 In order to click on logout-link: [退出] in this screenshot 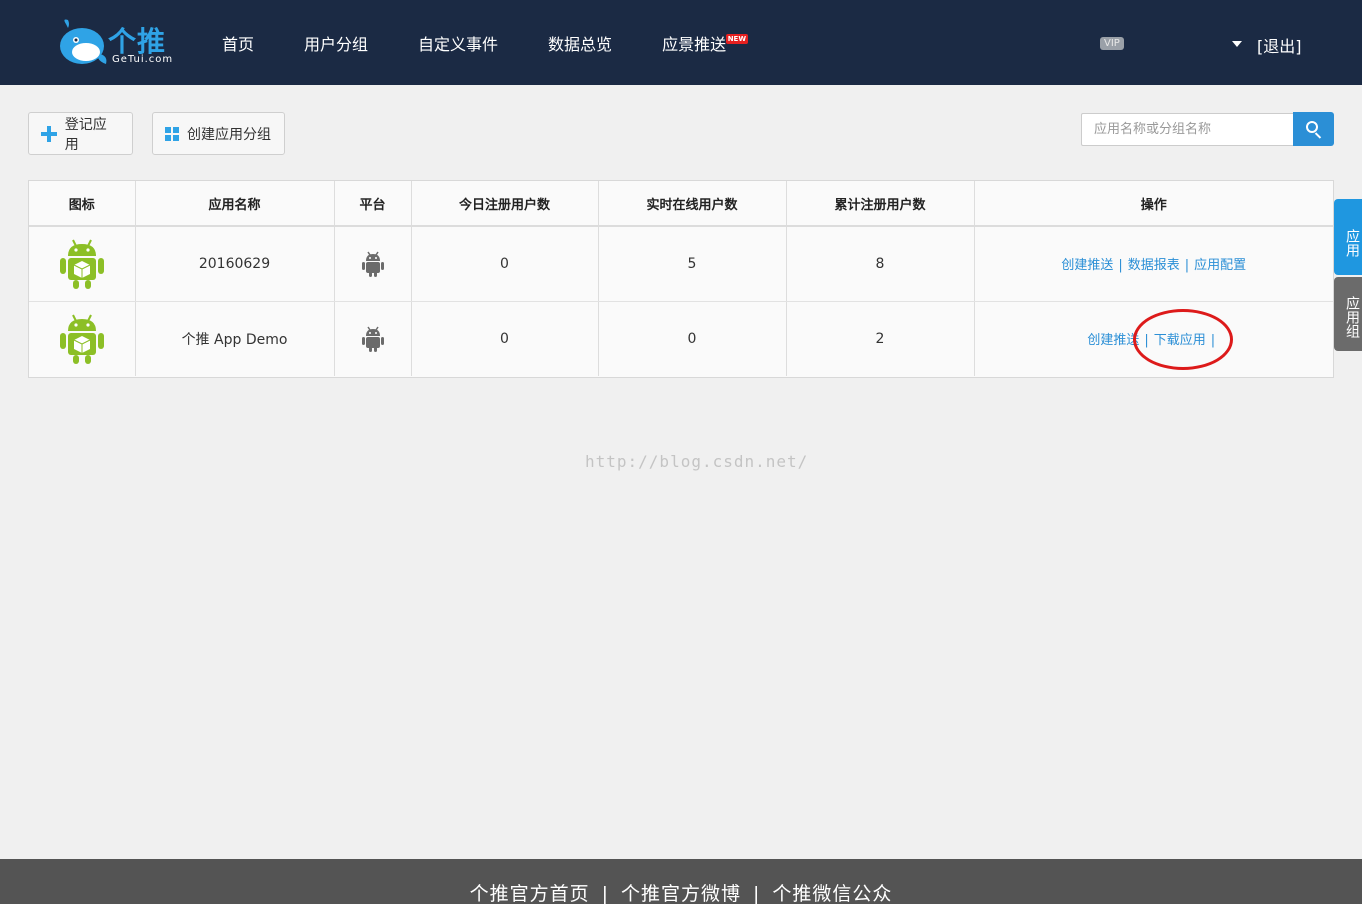, I will do `click(1279, 45)`.